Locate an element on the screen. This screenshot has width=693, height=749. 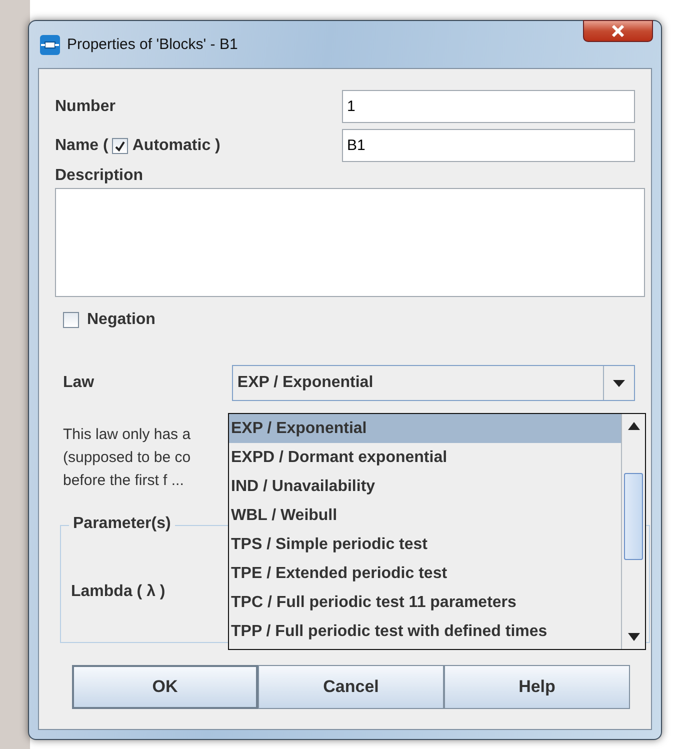
law-description-line: (supposed to be co is located at coordinates (127, 457).